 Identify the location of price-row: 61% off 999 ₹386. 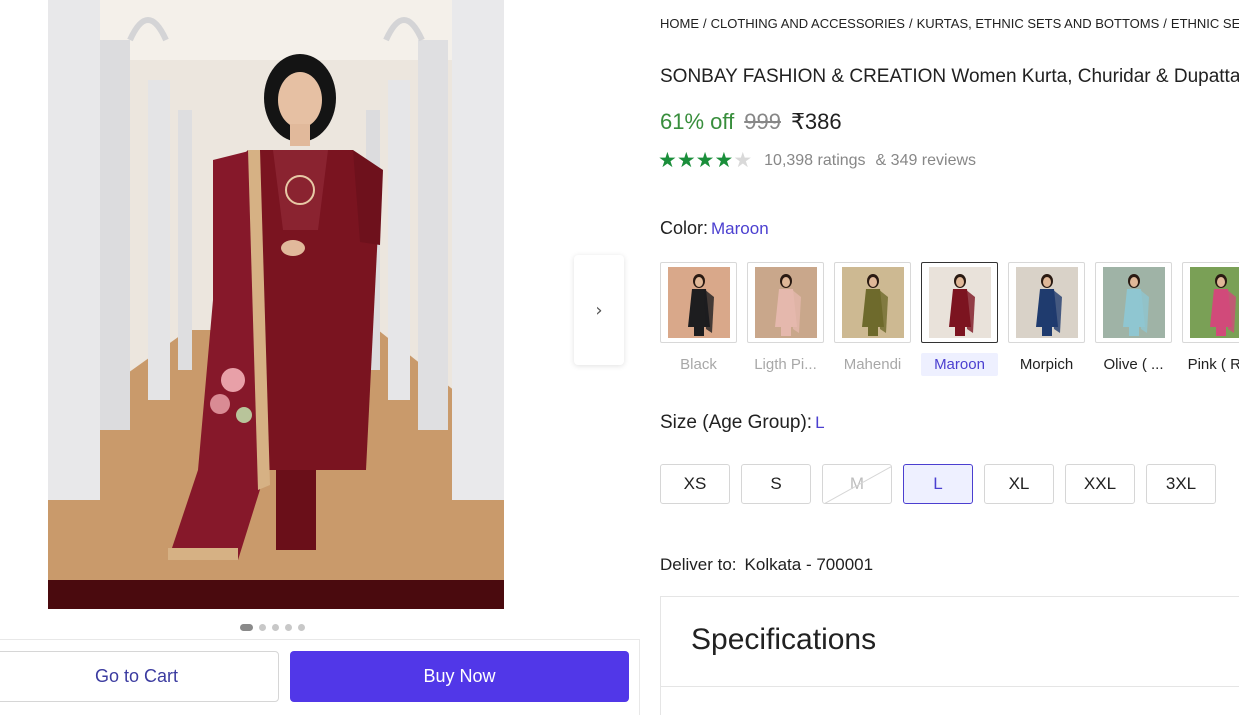
(751, 122).